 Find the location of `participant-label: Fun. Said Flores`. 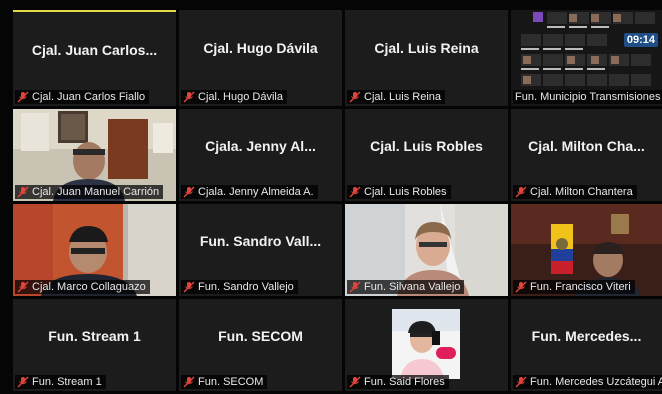

participant-label: Fun. Said Flores is located at coordinates (398, 382).